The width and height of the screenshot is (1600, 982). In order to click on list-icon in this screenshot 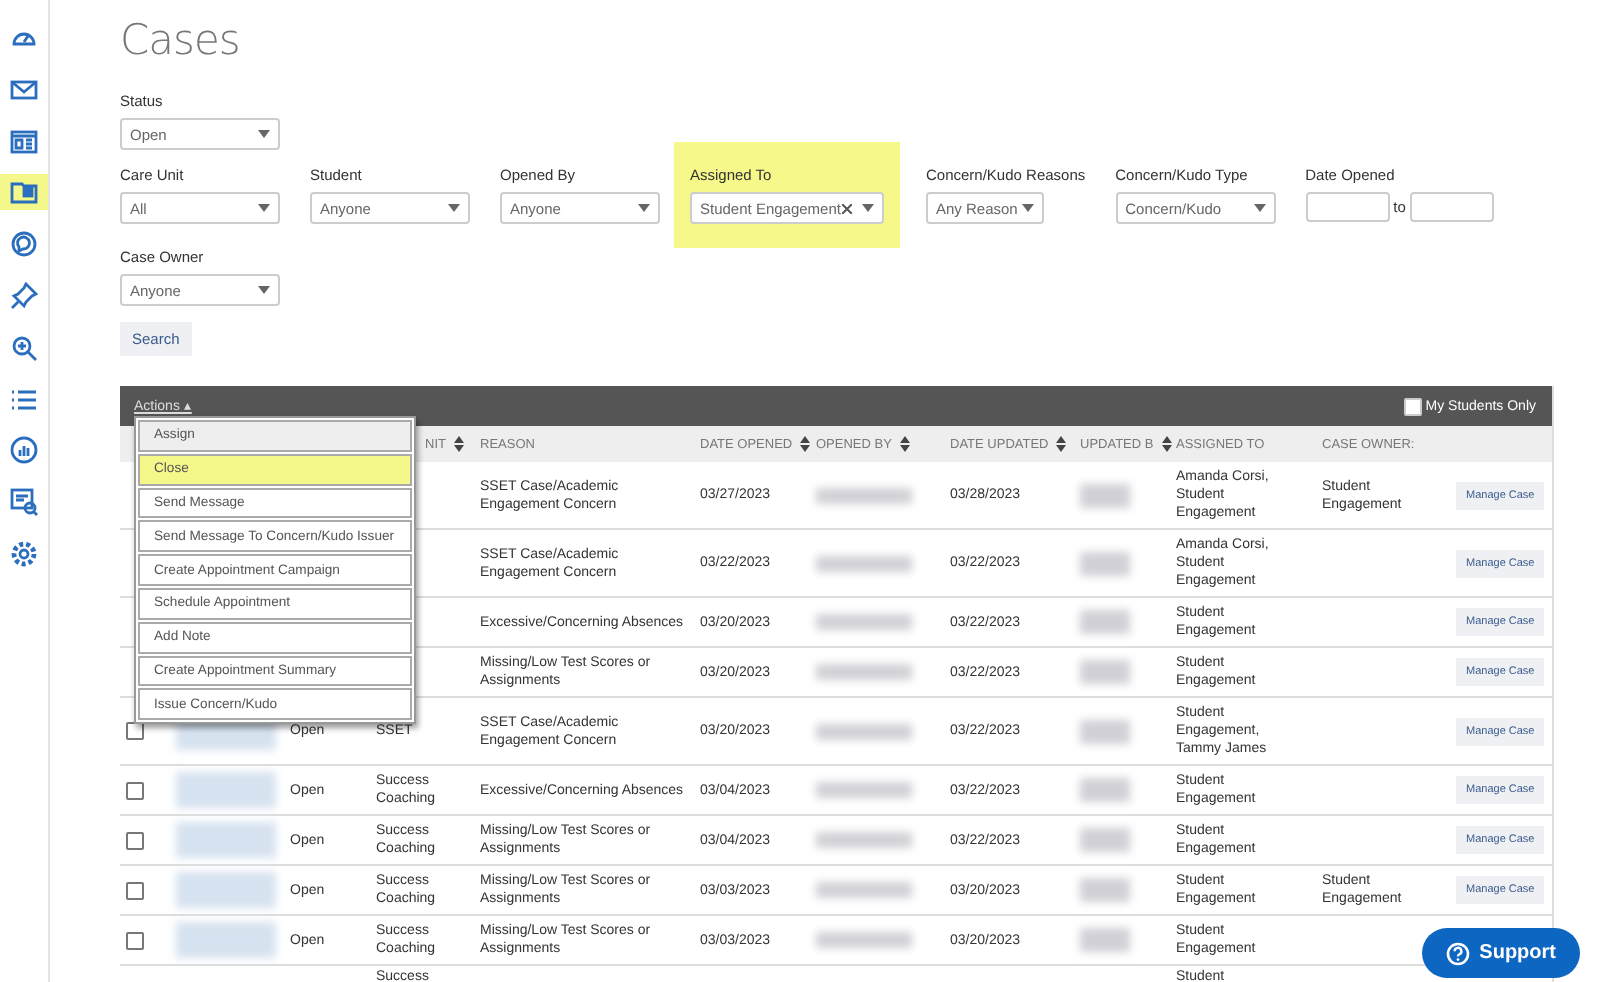, I will do `click(24, 399)`.